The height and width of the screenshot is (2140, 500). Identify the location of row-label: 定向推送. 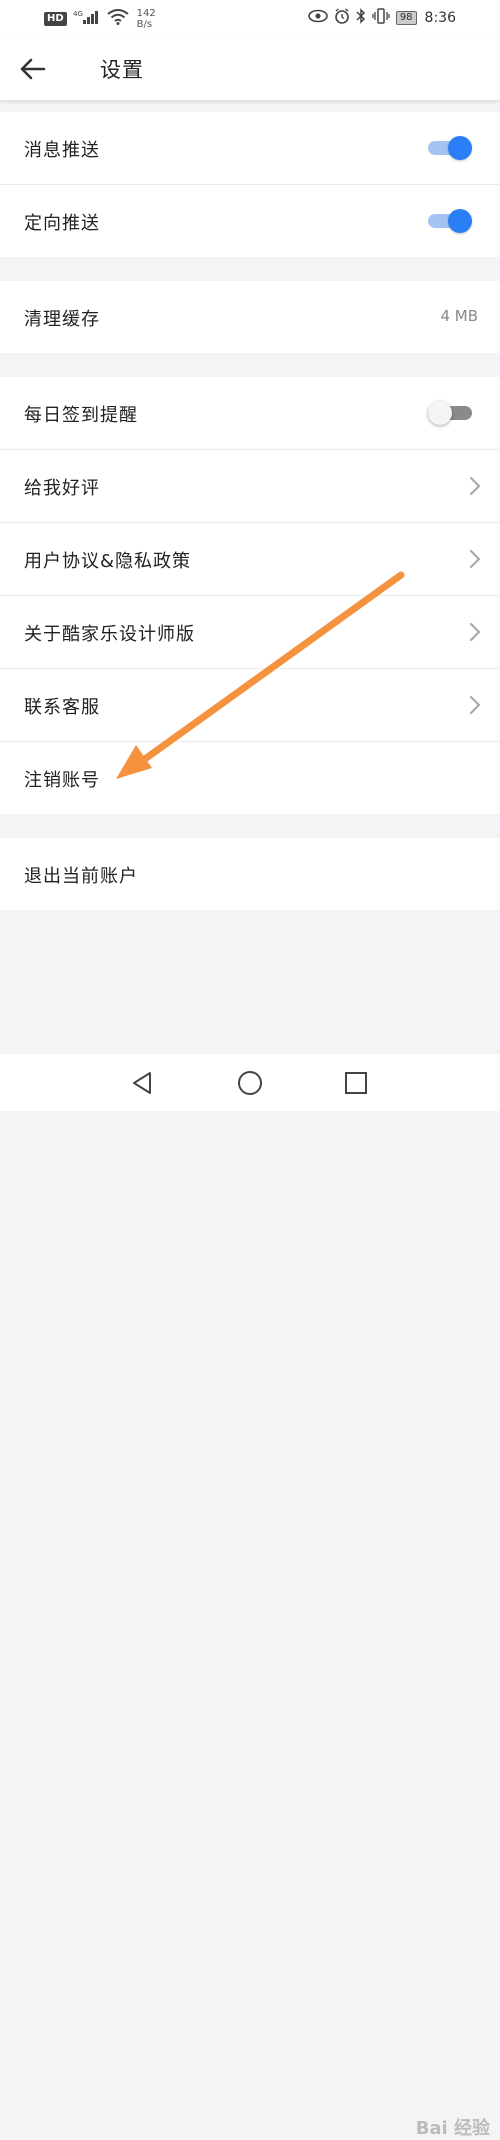
(62, 223).